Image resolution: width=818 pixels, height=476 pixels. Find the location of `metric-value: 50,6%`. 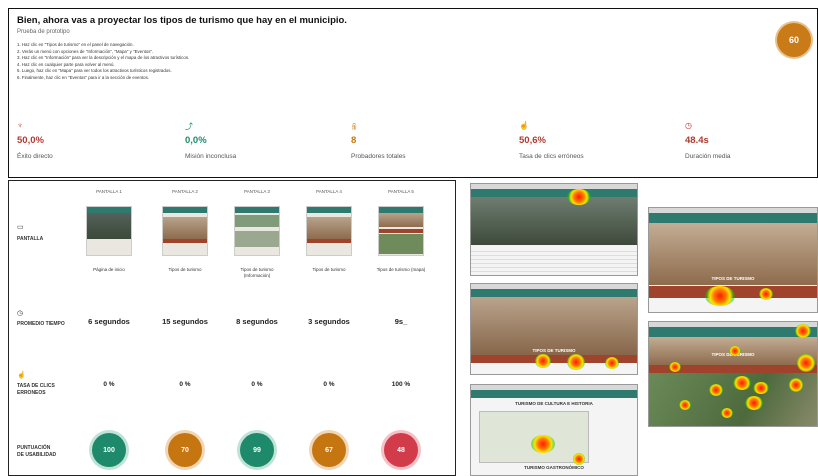

metric-value: 50,6% is located at coordinates (532, 140).